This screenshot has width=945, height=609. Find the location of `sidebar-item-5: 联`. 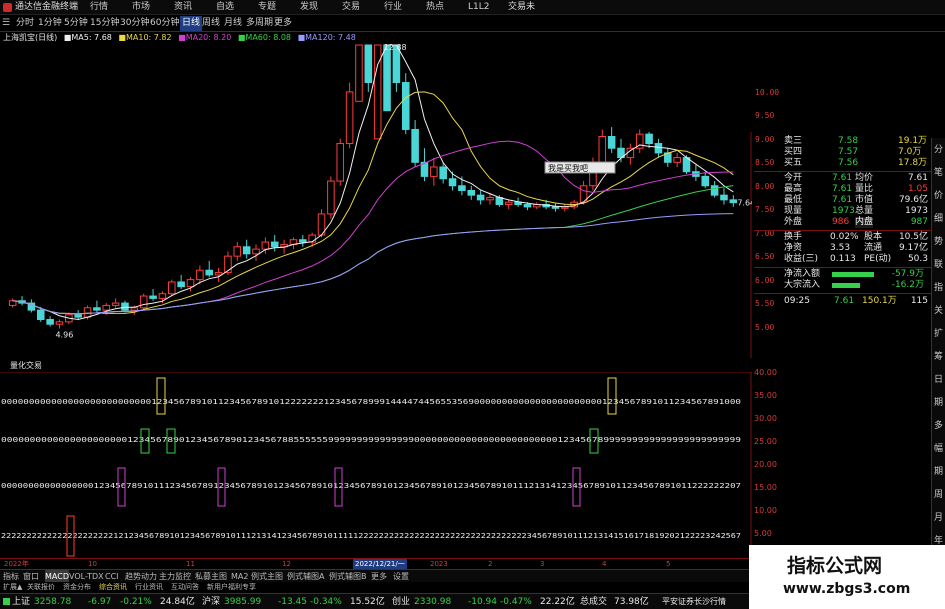

sidebar-item-5: 联 is located at coordinates (938, 265).